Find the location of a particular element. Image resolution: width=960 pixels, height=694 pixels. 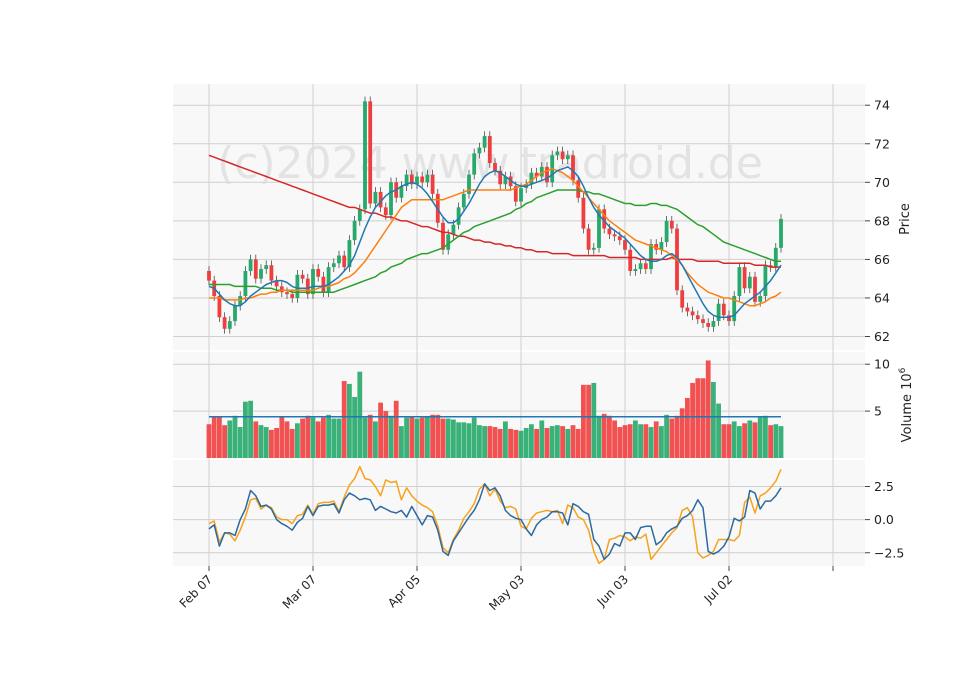

price-y-tick-label: 72 is located at coordinates (882, 143).